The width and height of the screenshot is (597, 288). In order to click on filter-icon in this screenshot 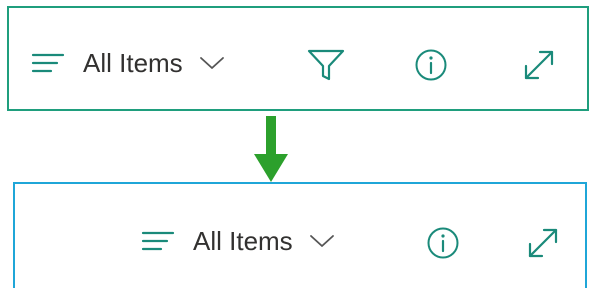, I will do `click(326, 65)`.